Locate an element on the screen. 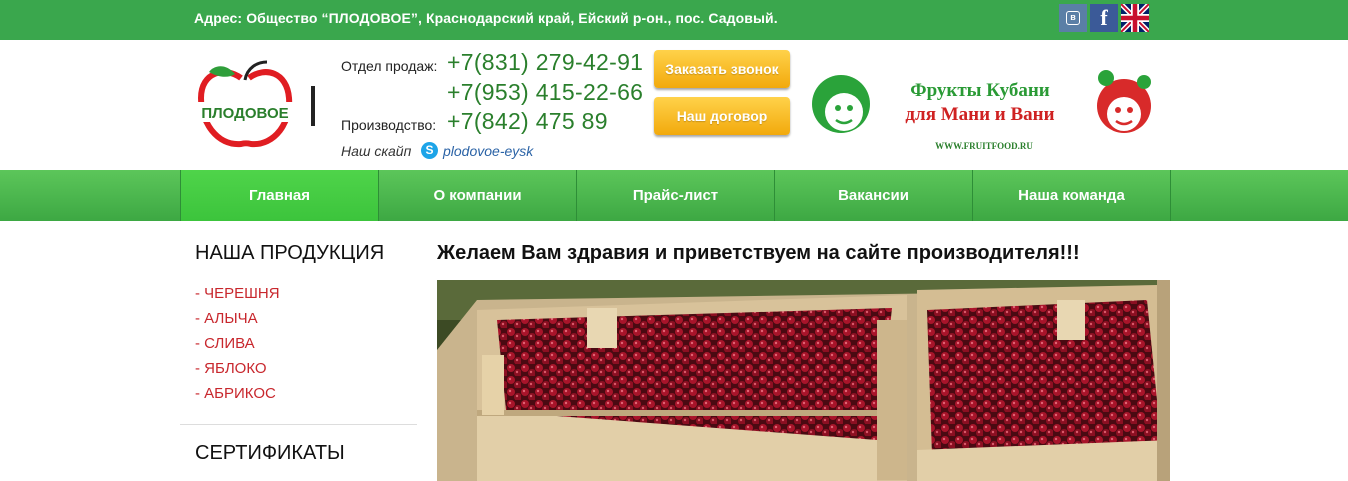 This screenshot has height=481, width=1348. nav-about: О компании is located at coordinates (477, 195).